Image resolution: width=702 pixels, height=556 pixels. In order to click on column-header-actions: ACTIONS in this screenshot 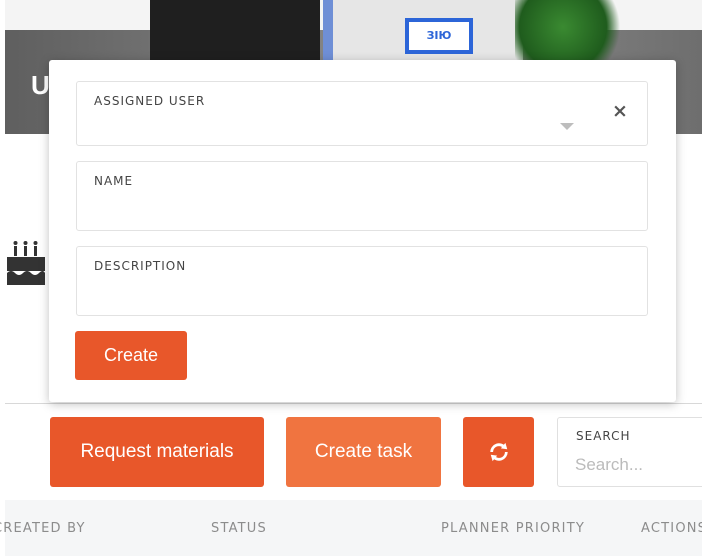, I will do `click(671, 528)`.